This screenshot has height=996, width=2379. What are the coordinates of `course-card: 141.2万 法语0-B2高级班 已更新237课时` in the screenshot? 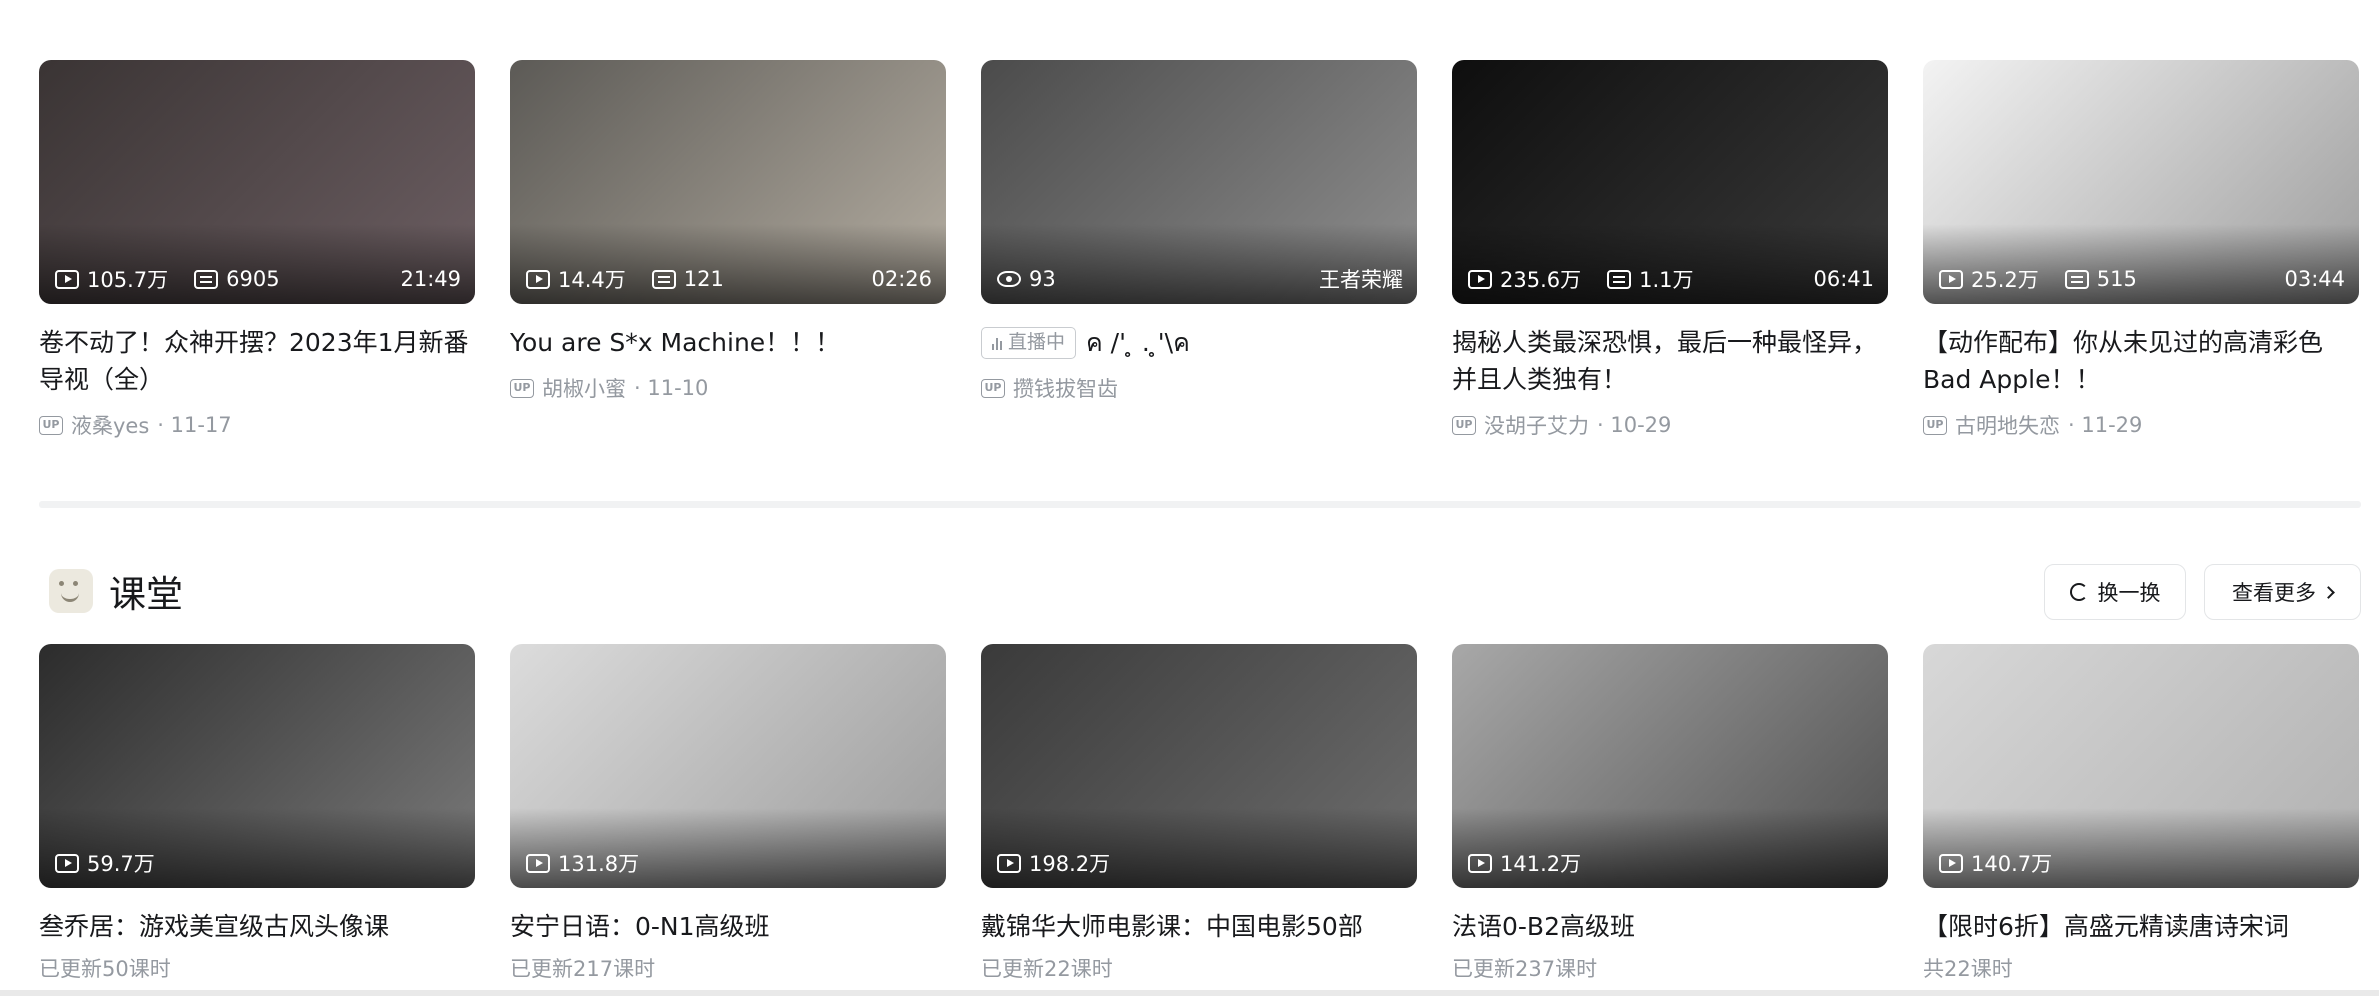 It's located at (1670, 813).